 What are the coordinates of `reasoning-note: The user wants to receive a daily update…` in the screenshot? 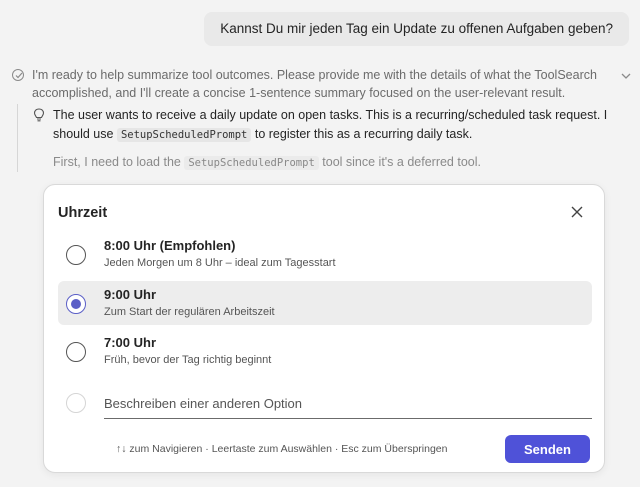 It's located at (338, 125).